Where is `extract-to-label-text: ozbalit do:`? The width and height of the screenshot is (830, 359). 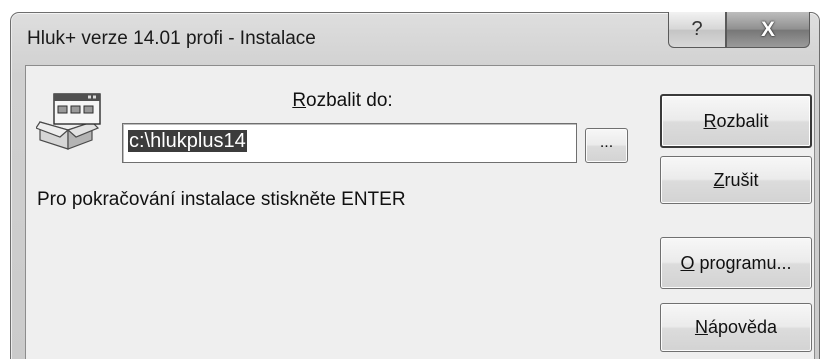
extract-to-label-text: ozbalit do: is located at coordinates (349, 100).